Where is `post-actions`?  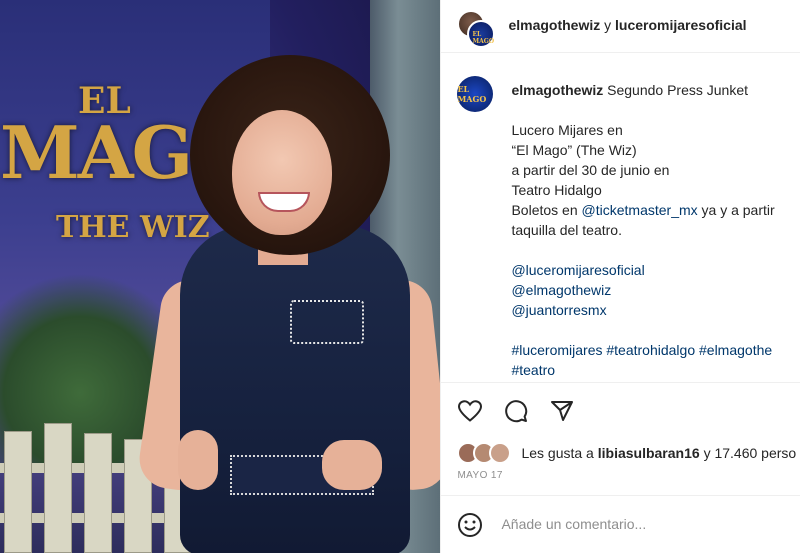 post-actions is located at coordinates (516, 411).